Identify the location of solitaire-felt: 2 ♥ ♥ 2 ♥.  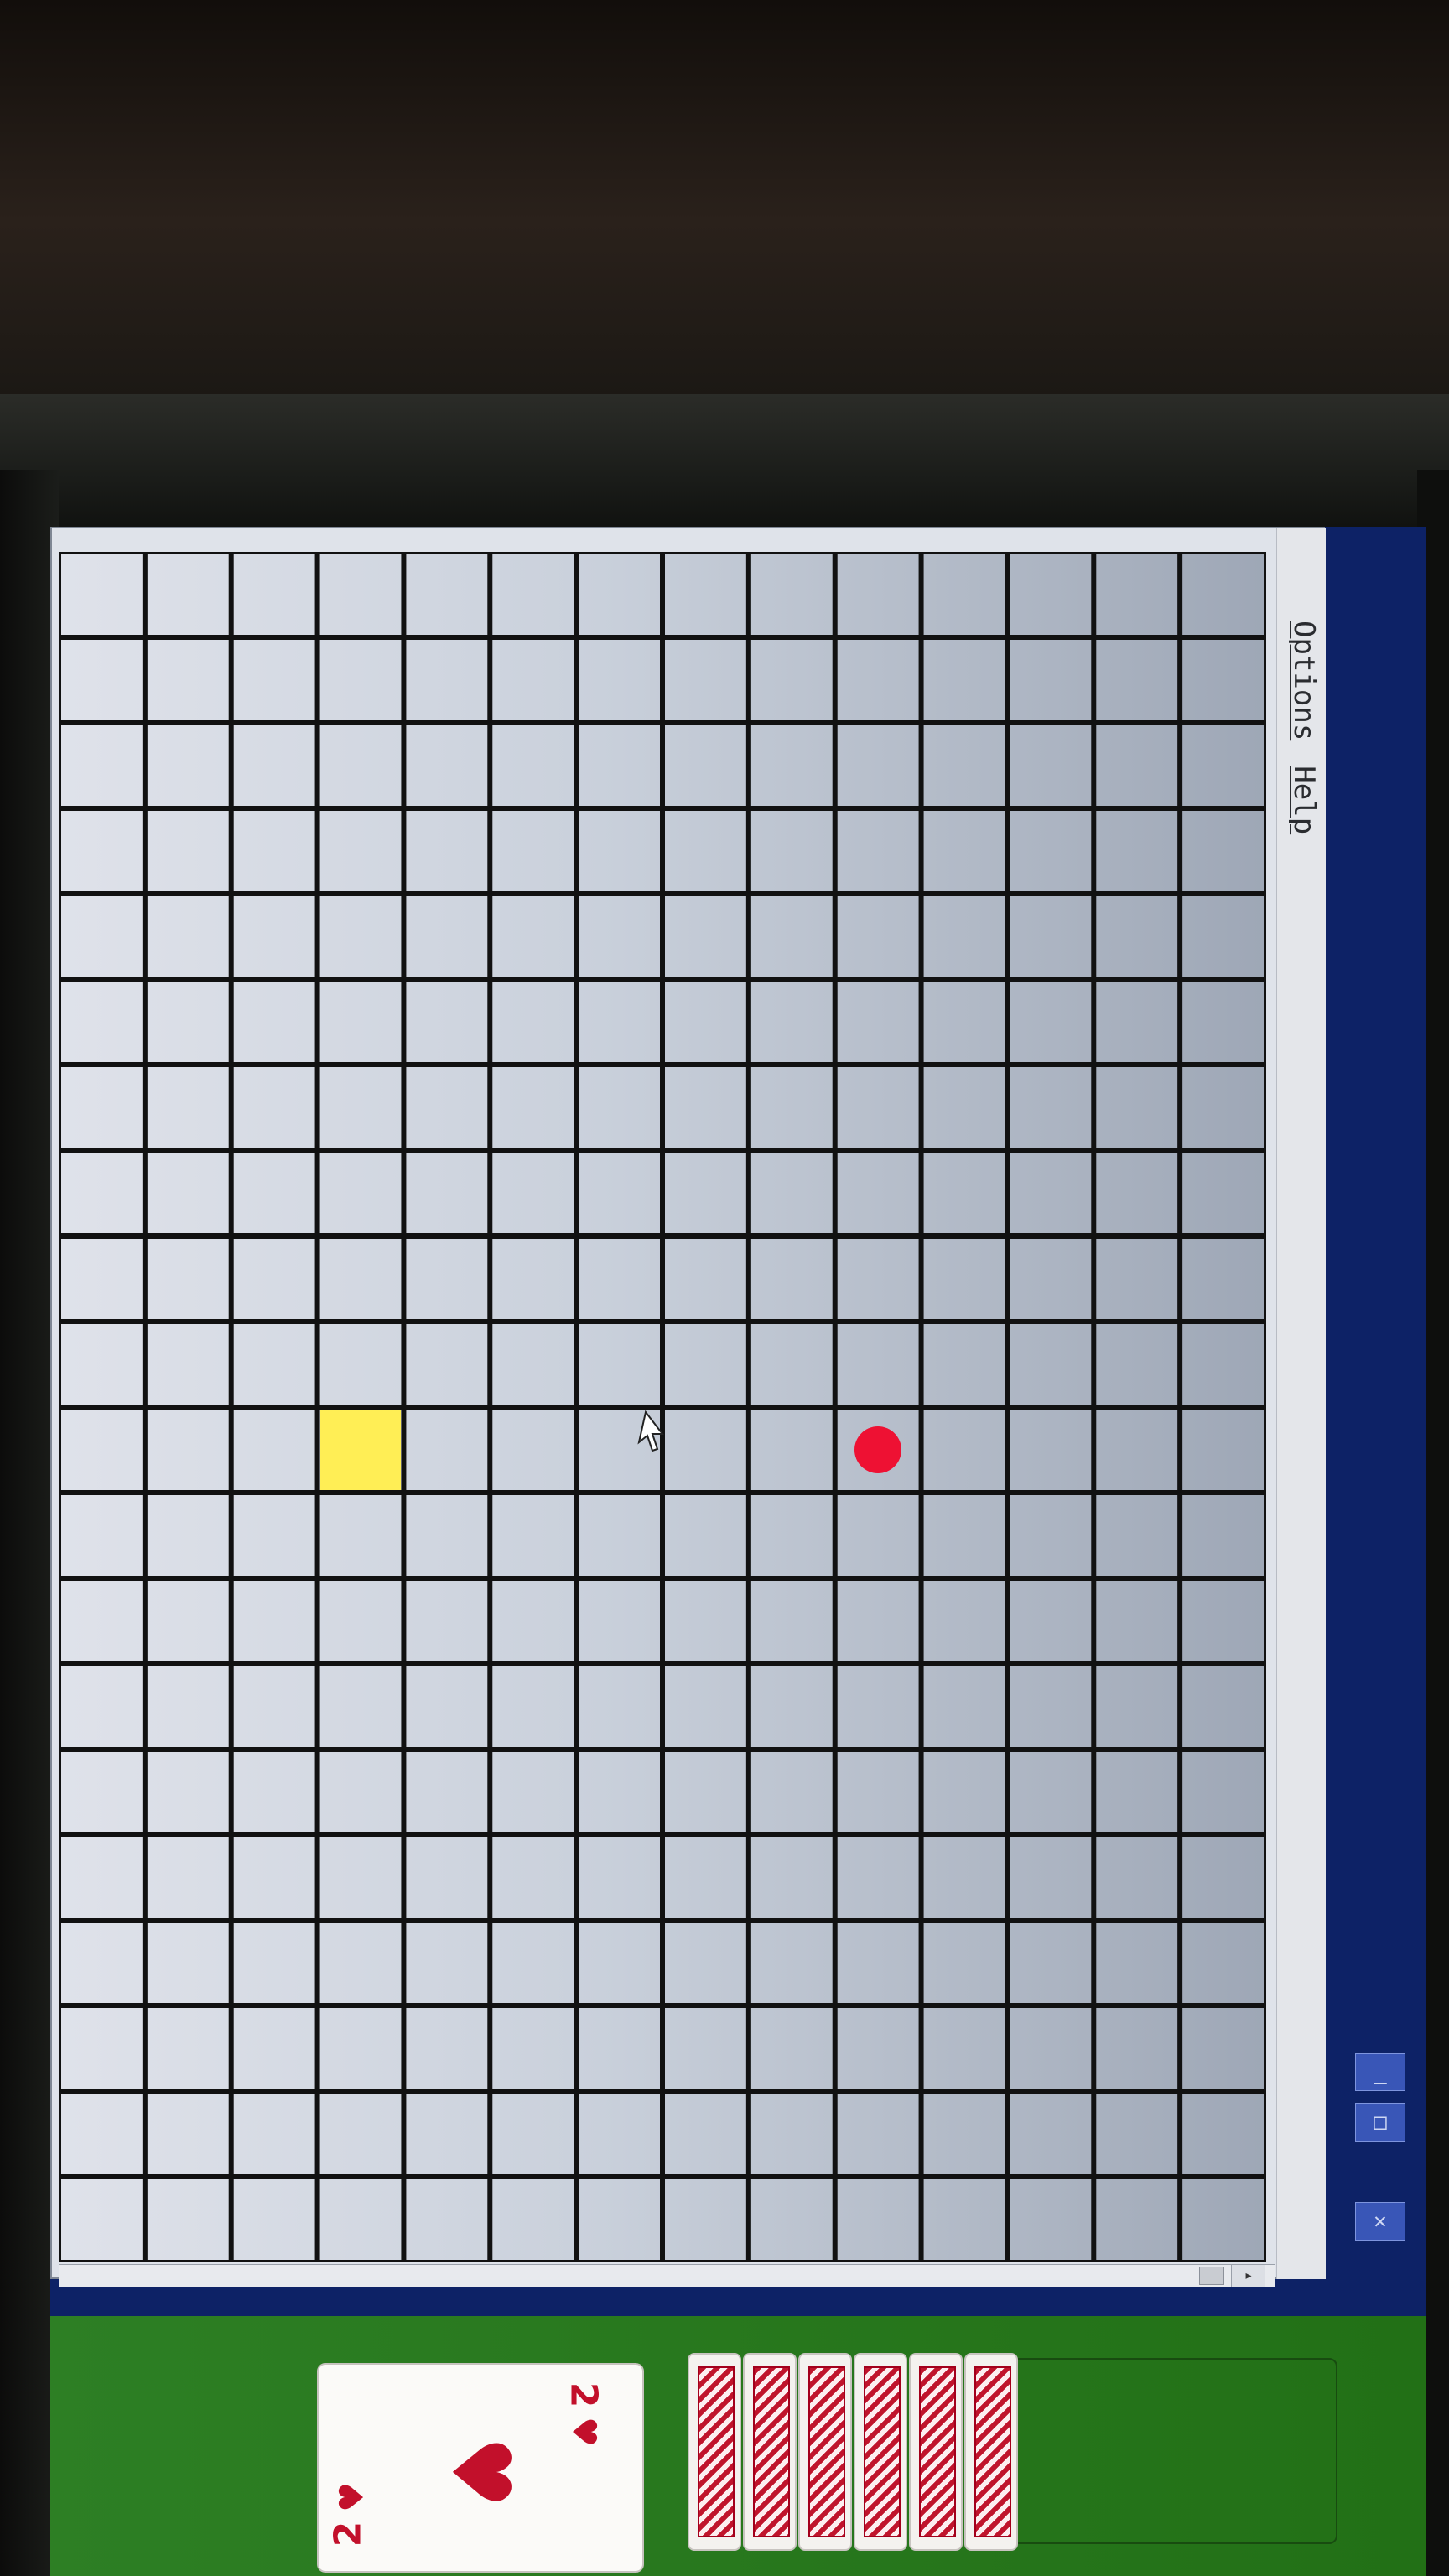
(738, 2446).